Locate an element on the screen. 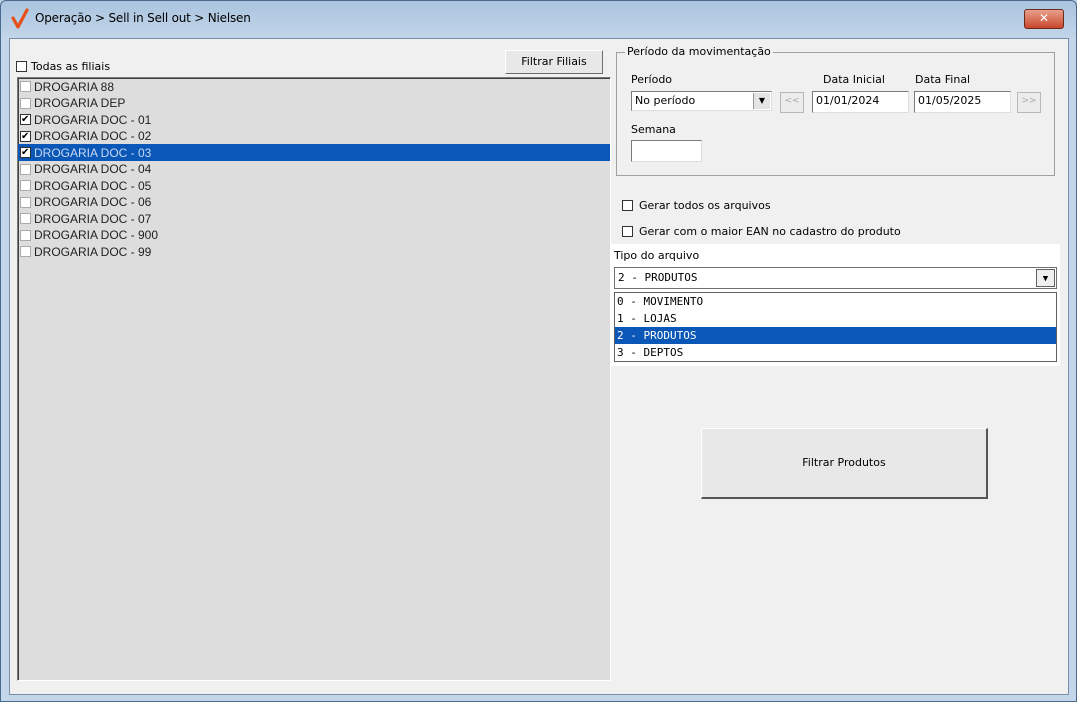 The height and width of the screenshot is (702, 1077). prev-period-button: << is located at coordinates (792, 102).